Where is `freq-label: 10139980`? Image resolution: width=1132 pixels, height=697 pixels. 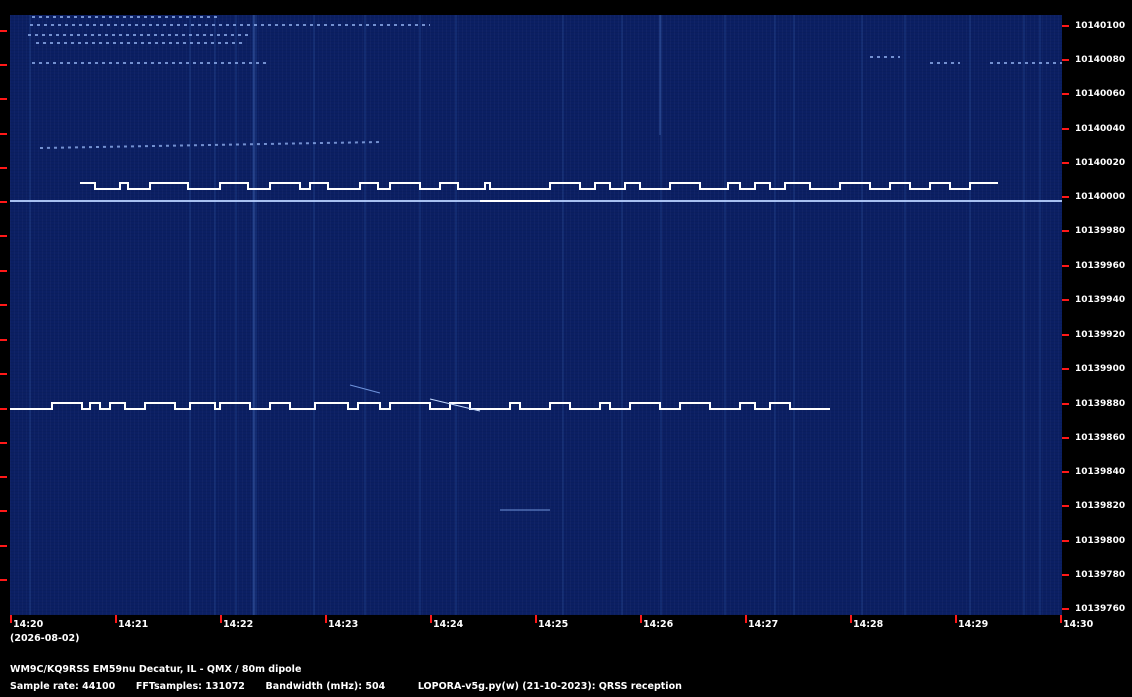 freq-label: 10139980 is located at coordinates (1100, 231).